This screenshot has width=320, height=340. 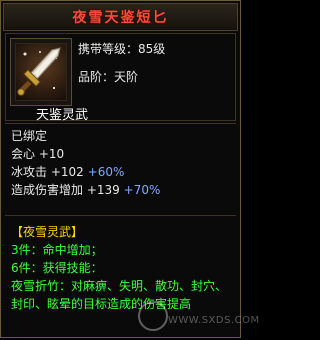 I want to click on grade: 品阶：天阶, so click(x=108, y=77).